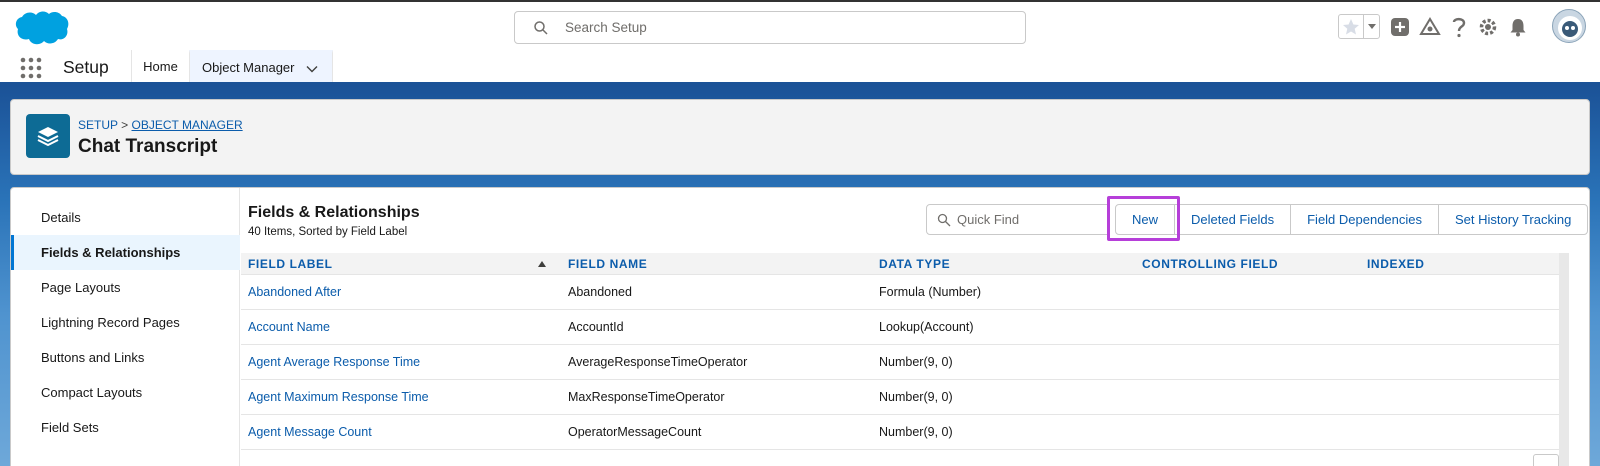 The height and width of the screenshot is (466, 1600). I want to click on sidebar-item-details: Details, so click(125, 217).